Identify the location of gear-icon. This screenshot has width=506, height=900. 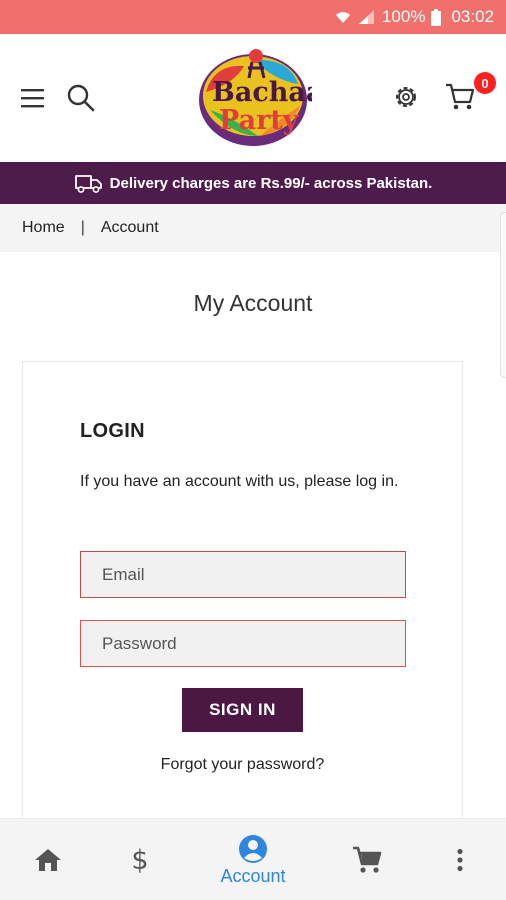
(406, 97).